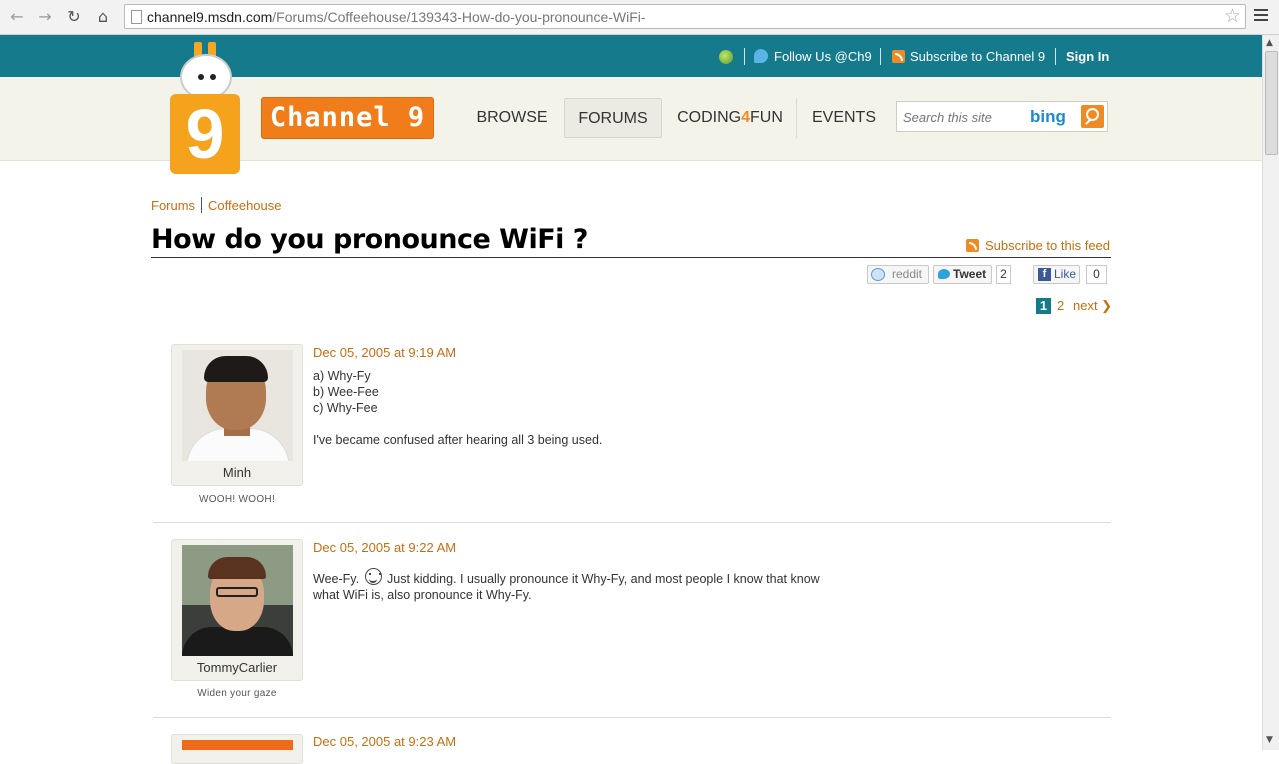 This screenshot has height=764, width=1279. What do you see at coordinates (823, 56) in the screenshot?
I see `follow-us-link: Follow Us @Ch9` at bounding box center [823, 56].